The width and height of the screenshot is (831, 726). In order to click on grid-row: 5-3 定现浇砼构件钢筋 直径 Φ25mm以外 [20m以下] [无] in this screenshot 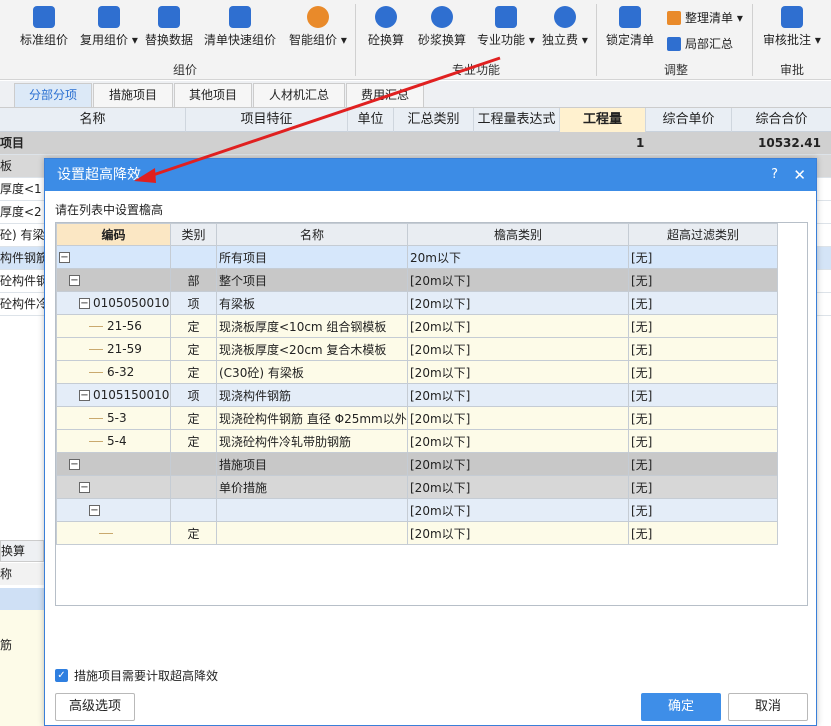, I will do `click(417, 418)`.